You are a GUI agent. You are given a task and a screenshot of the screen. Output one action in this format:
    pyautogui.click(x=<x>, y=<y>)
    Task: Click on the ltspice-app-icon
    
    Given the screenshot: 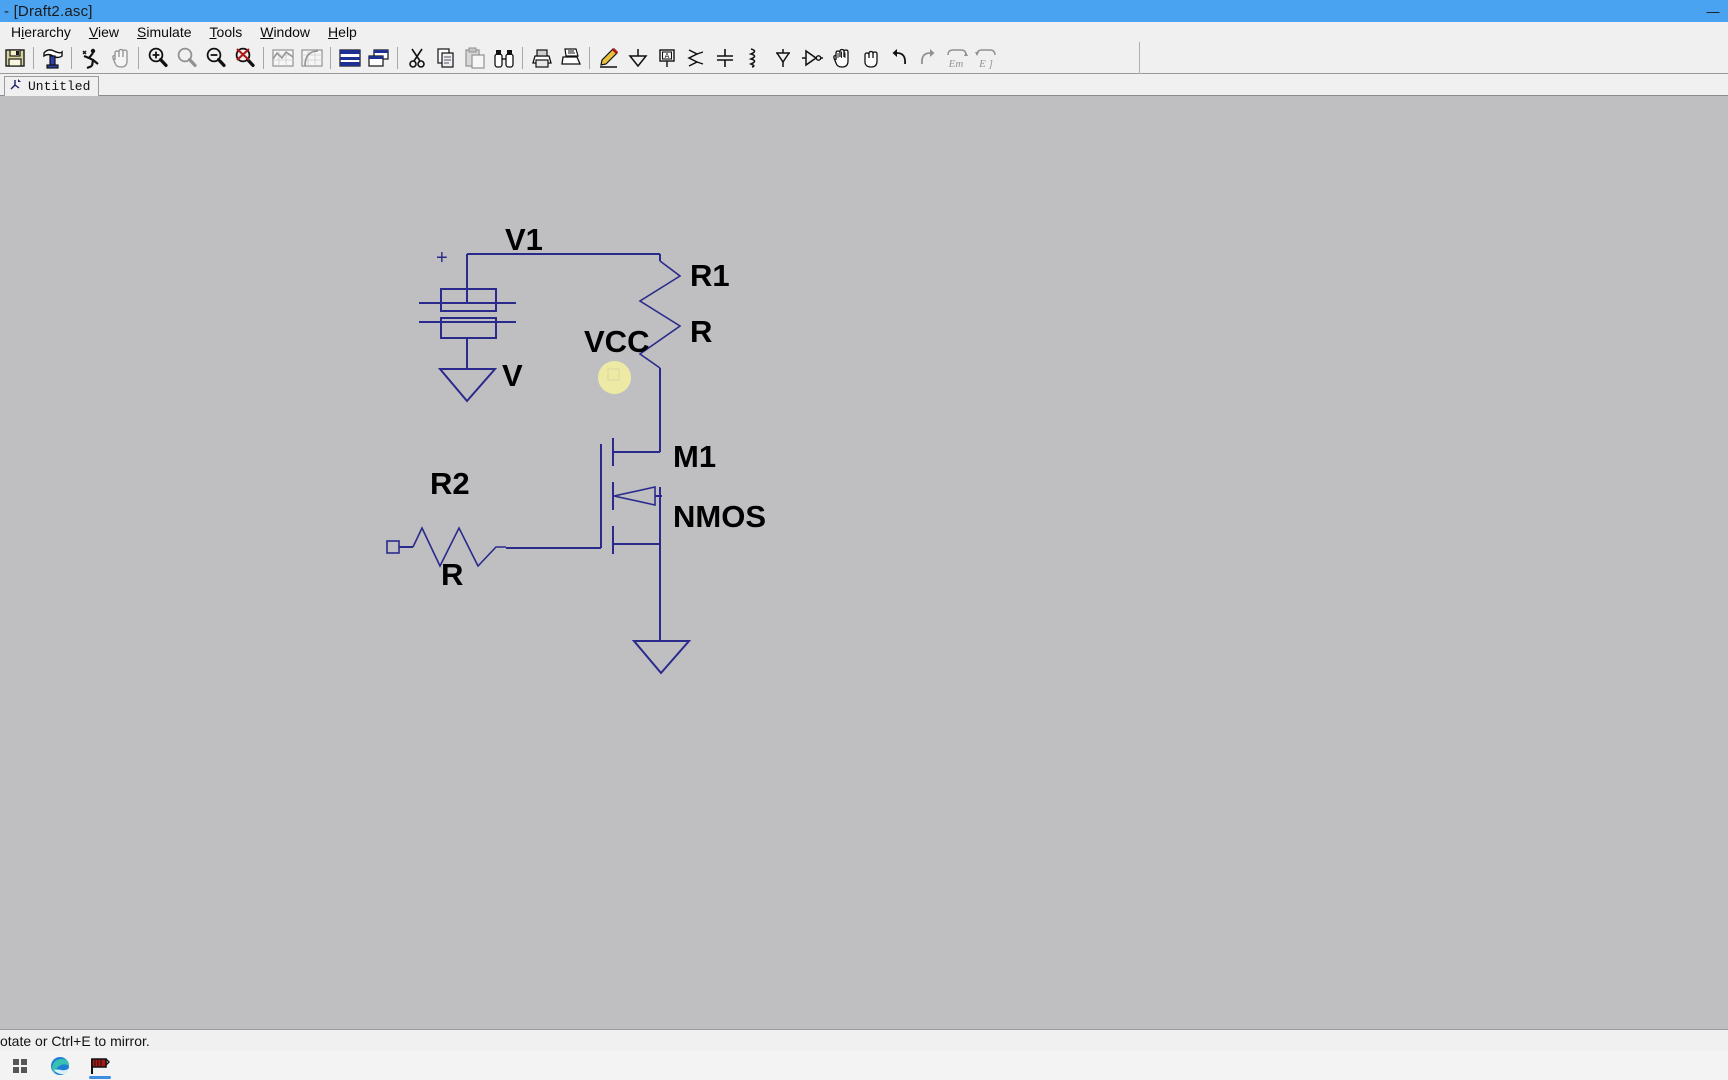 What is the action you would take?
    pyautogui.click(x=100, y=1065)
    